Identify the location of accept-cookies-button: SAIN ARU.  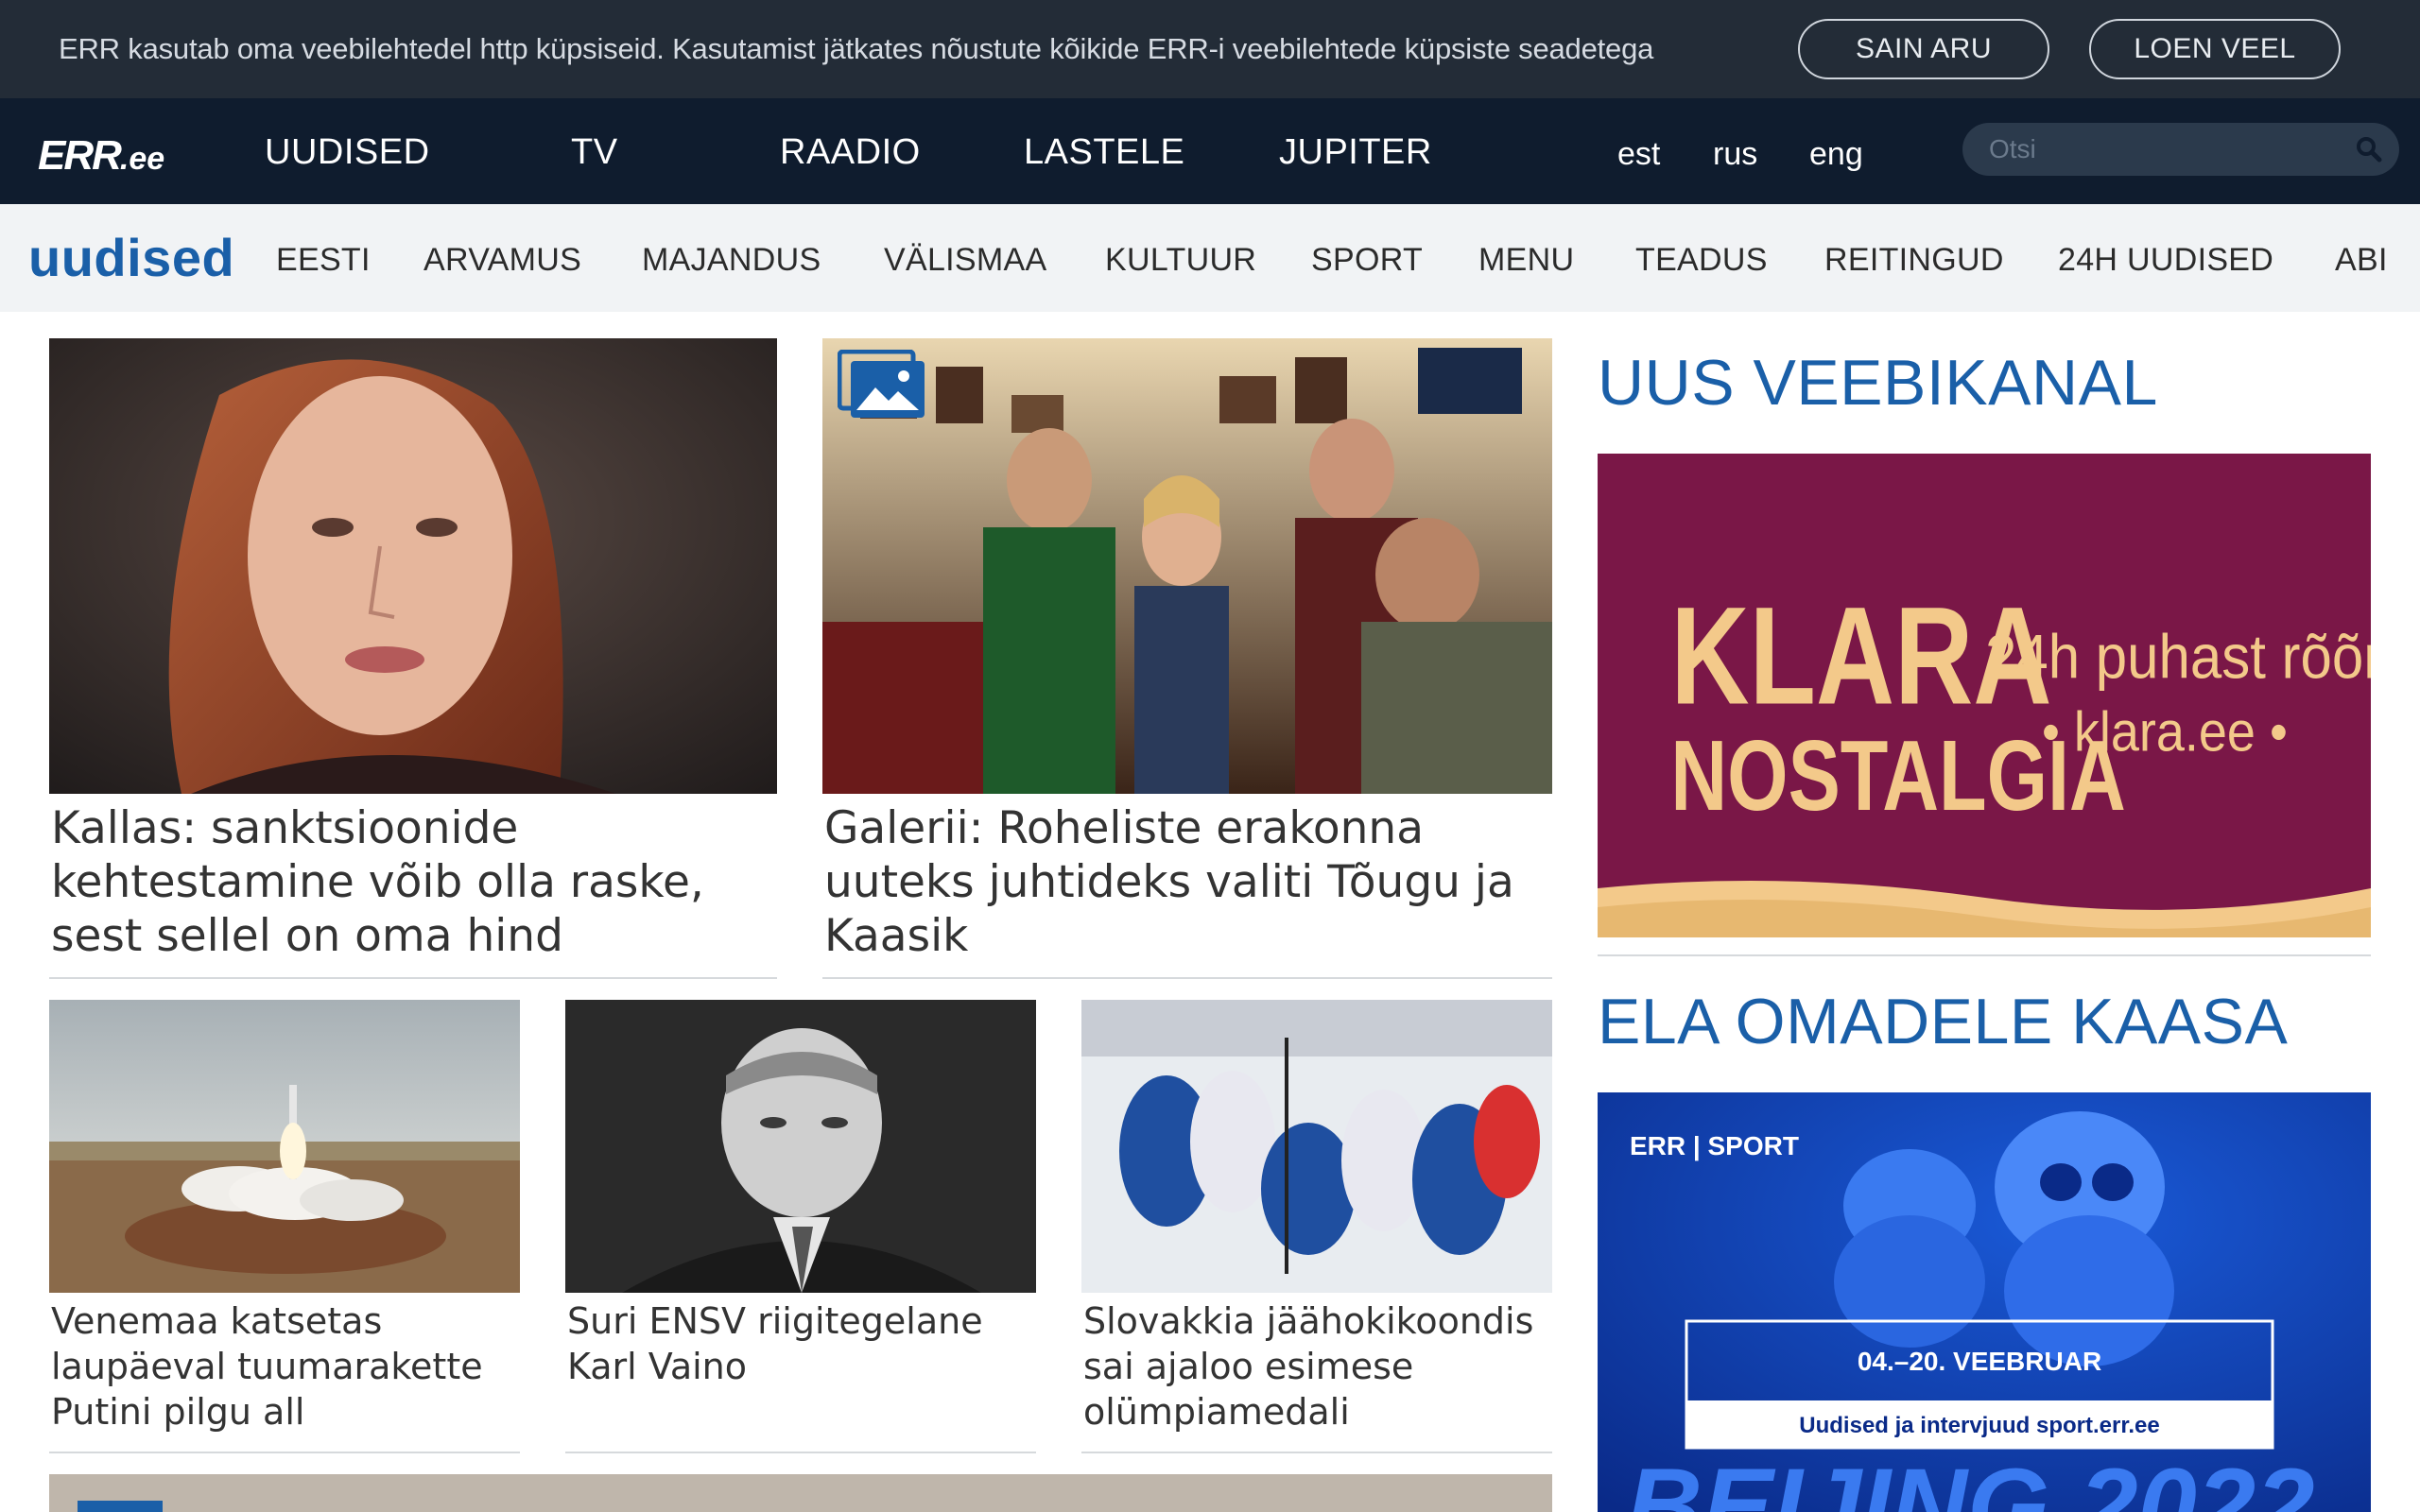
(1923, 49).